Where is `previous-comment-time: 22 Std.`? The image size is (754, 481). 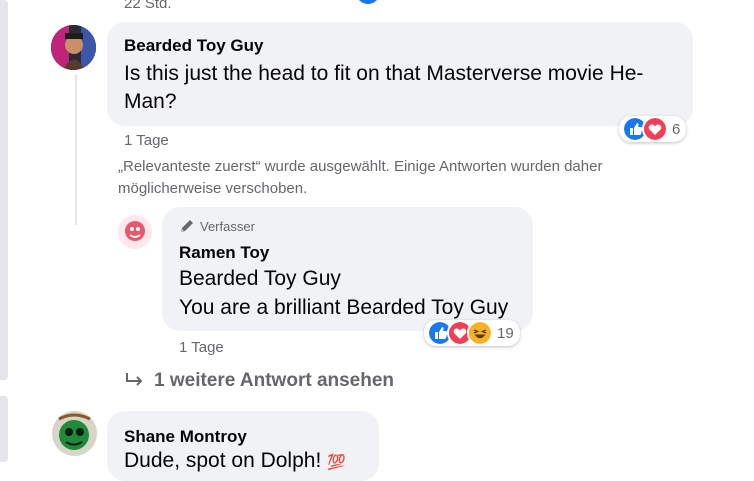 previous-comment-time: 22 Std. is located at coordinates (148, 6).